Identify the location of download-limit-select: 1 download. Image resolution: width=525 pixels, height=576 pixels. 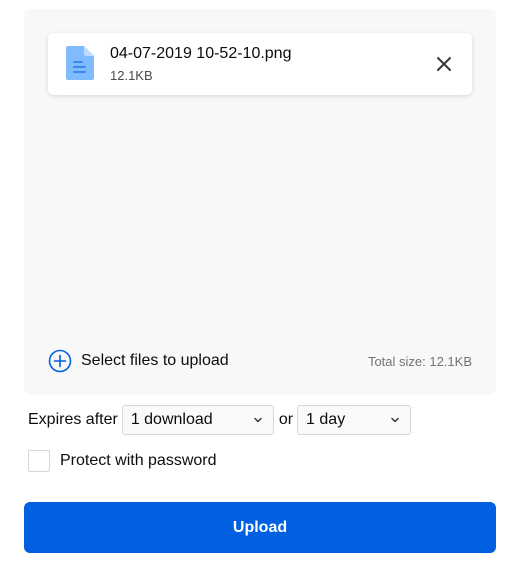
(197, 420).